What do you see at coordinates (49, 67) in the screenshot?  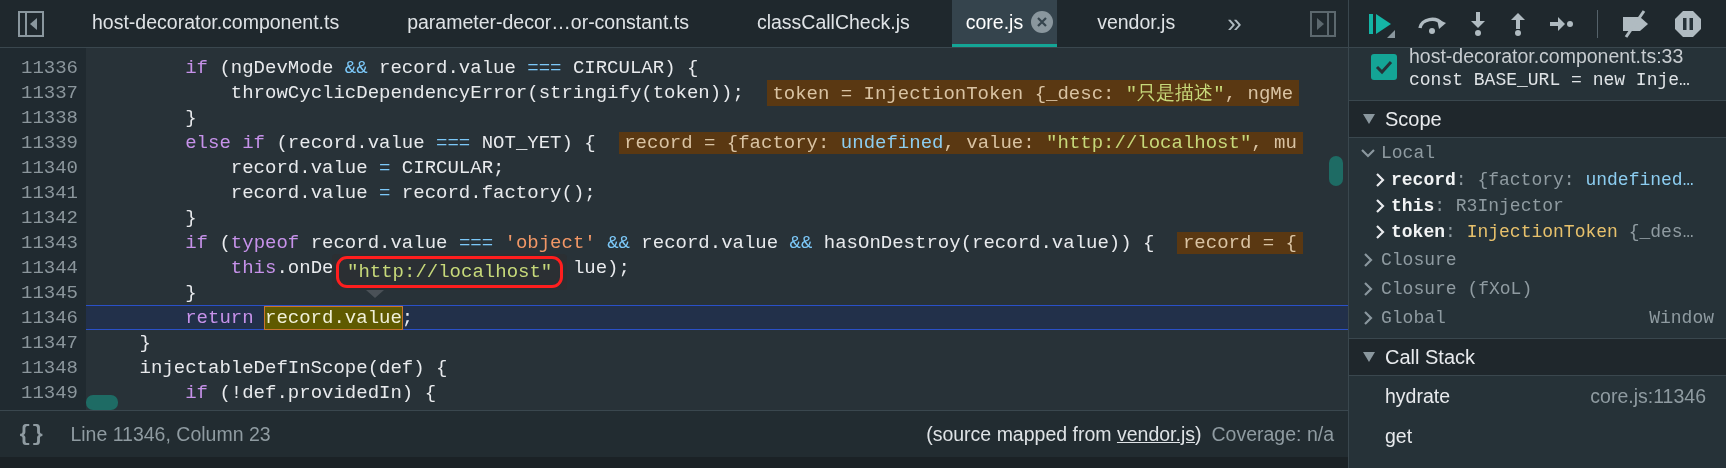 I see `line-number: 11336` at bounding box center [49, 67].